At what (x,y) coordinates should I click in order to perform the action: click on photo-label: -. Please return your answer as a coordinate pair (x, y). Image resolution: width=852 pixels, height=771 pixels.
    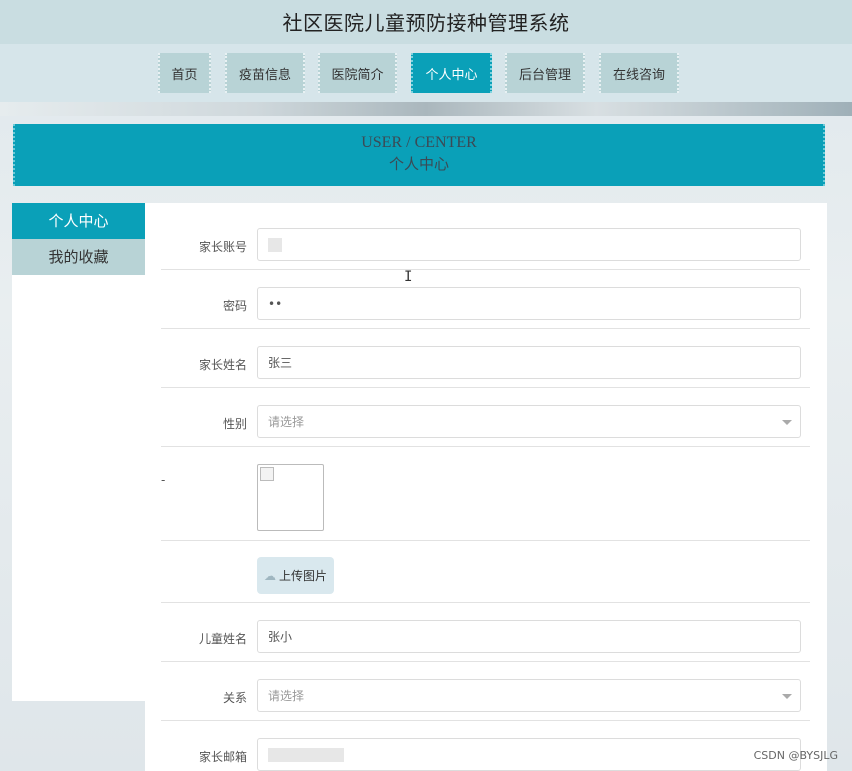
    Looking at the image, I should click on (163, 480).